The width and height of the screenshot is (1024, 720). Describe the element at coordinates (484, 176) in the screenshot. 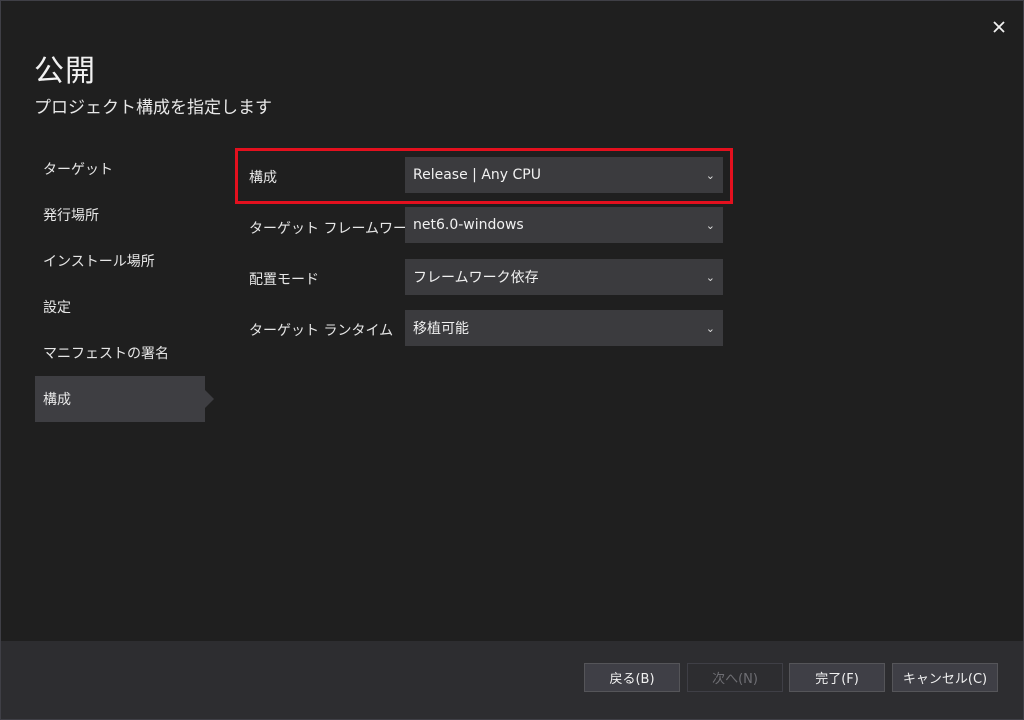

I see `highlight-box` at that location.